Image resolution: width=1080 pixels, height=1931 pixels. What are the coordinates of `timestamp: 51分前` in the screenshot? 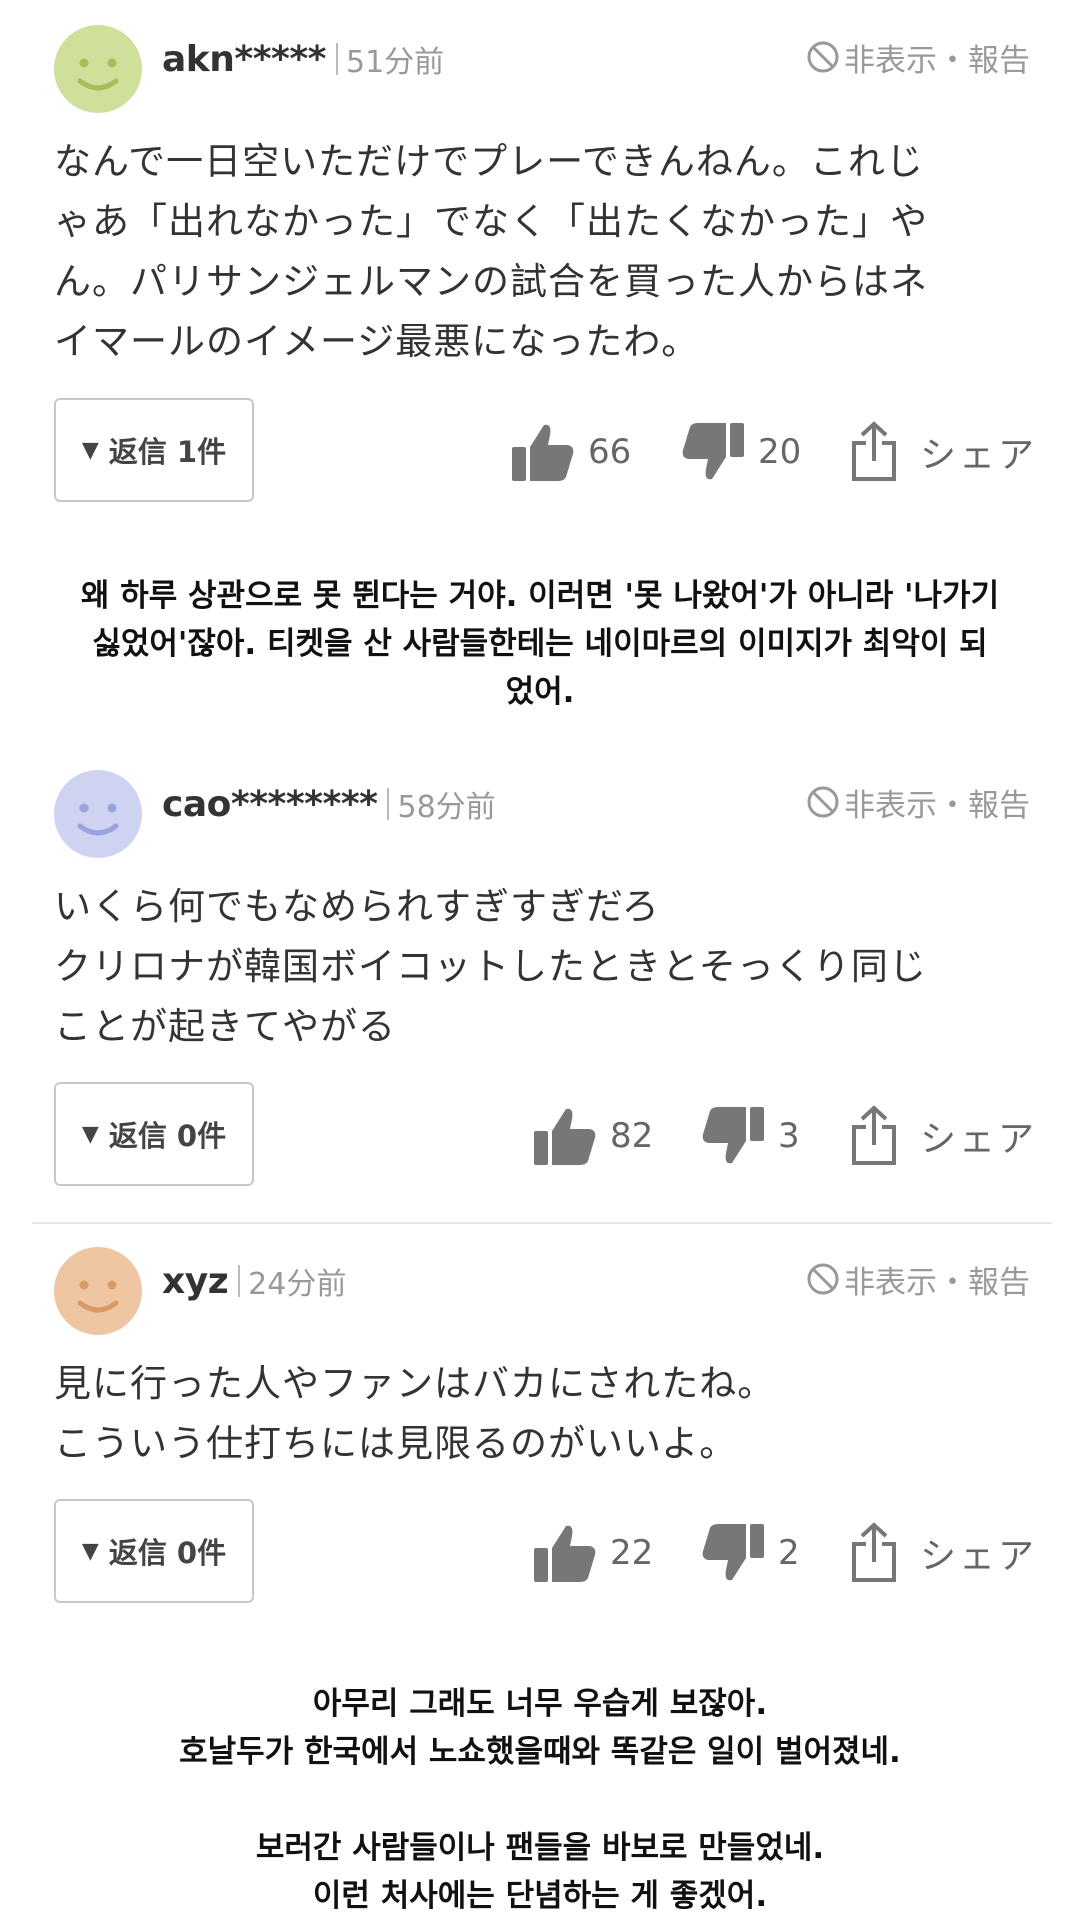 It's located at (395, 62).